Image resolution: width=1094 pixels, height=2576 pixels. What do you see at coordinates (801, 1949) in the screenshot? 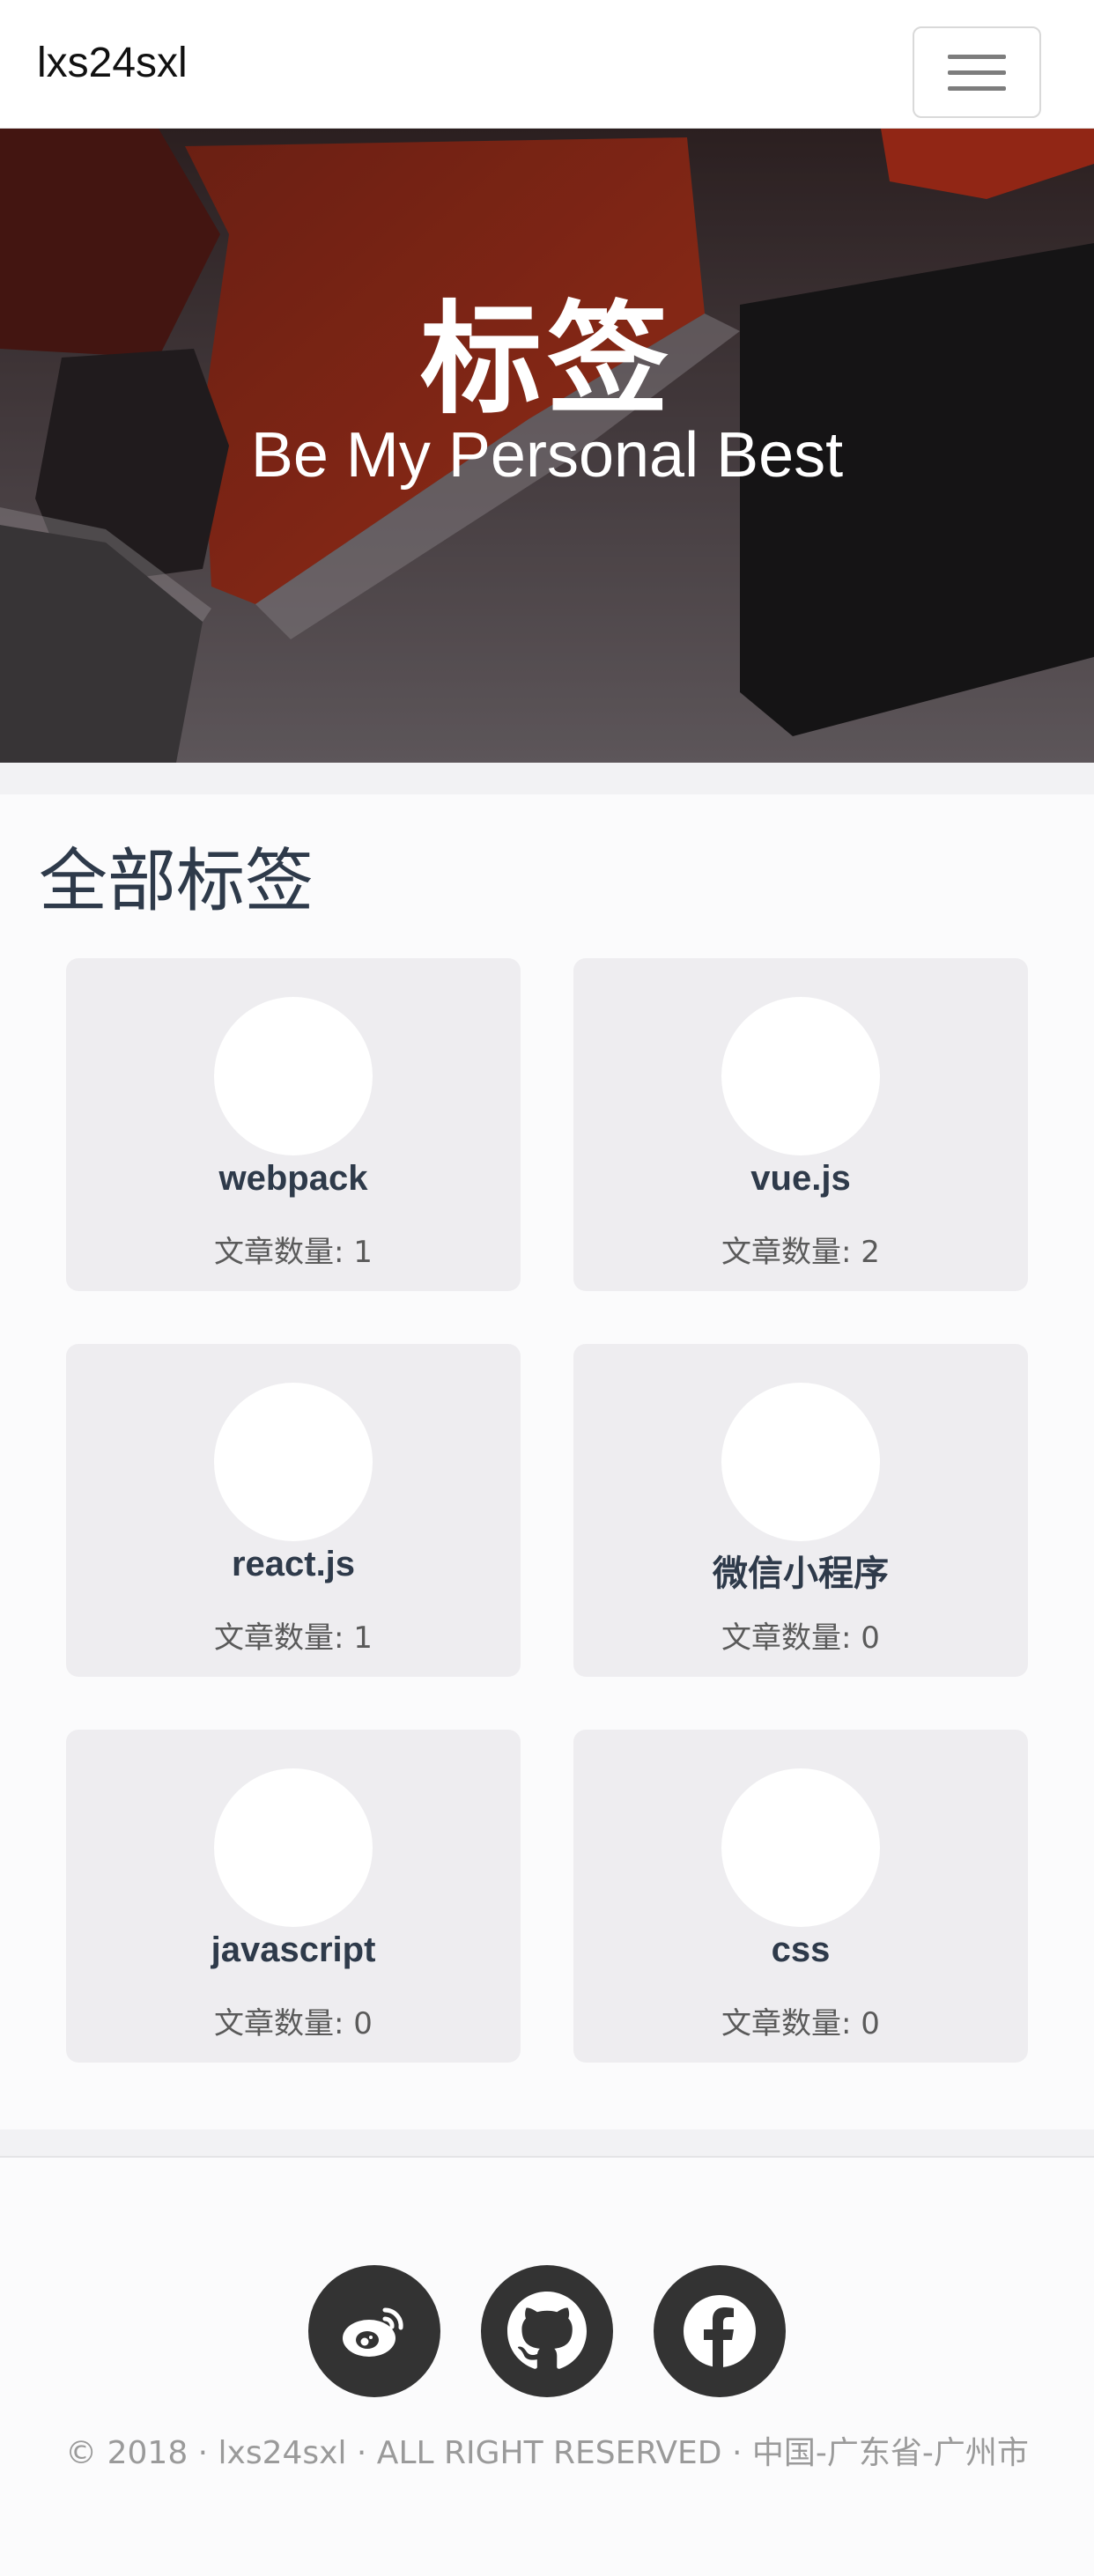
I see `tag-name: css` at bounding box center [801, 1949].